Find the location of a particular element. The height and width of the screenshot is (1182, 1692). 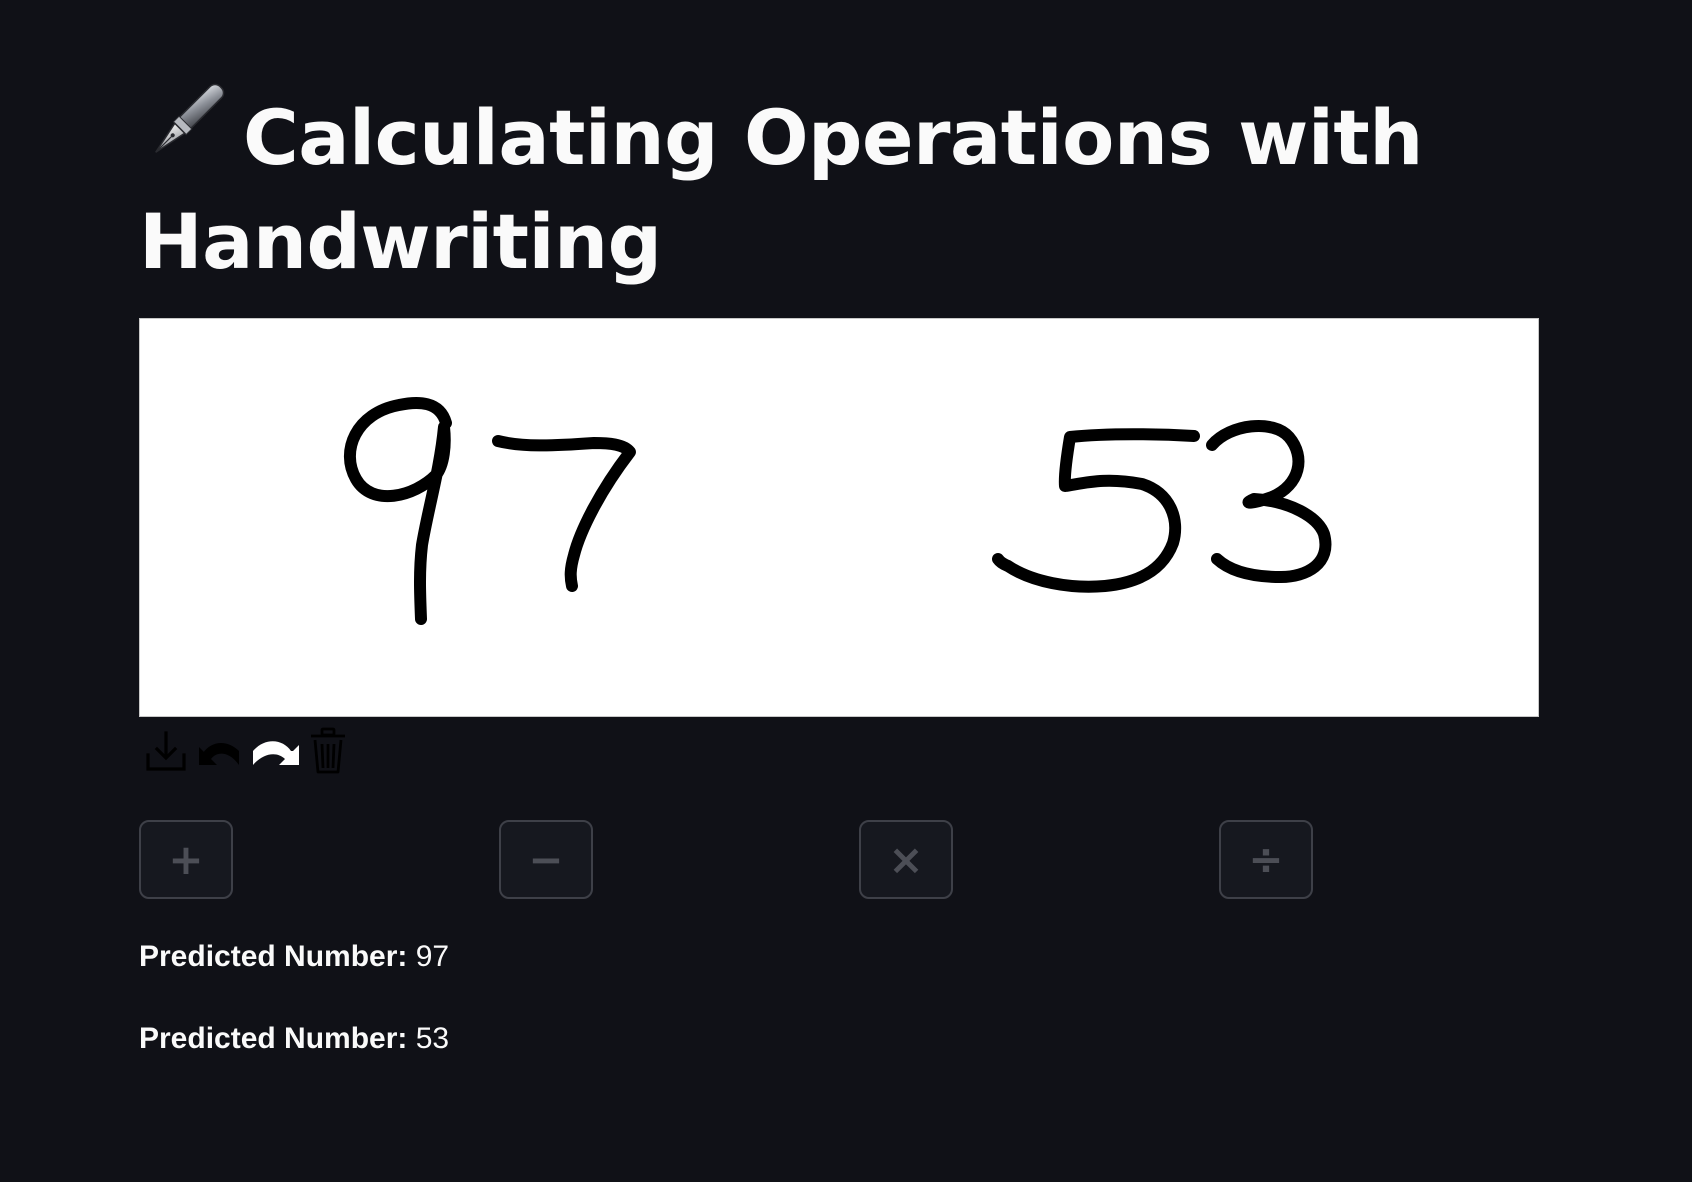

canvas-toolbar is located at coordinates (247, 751).